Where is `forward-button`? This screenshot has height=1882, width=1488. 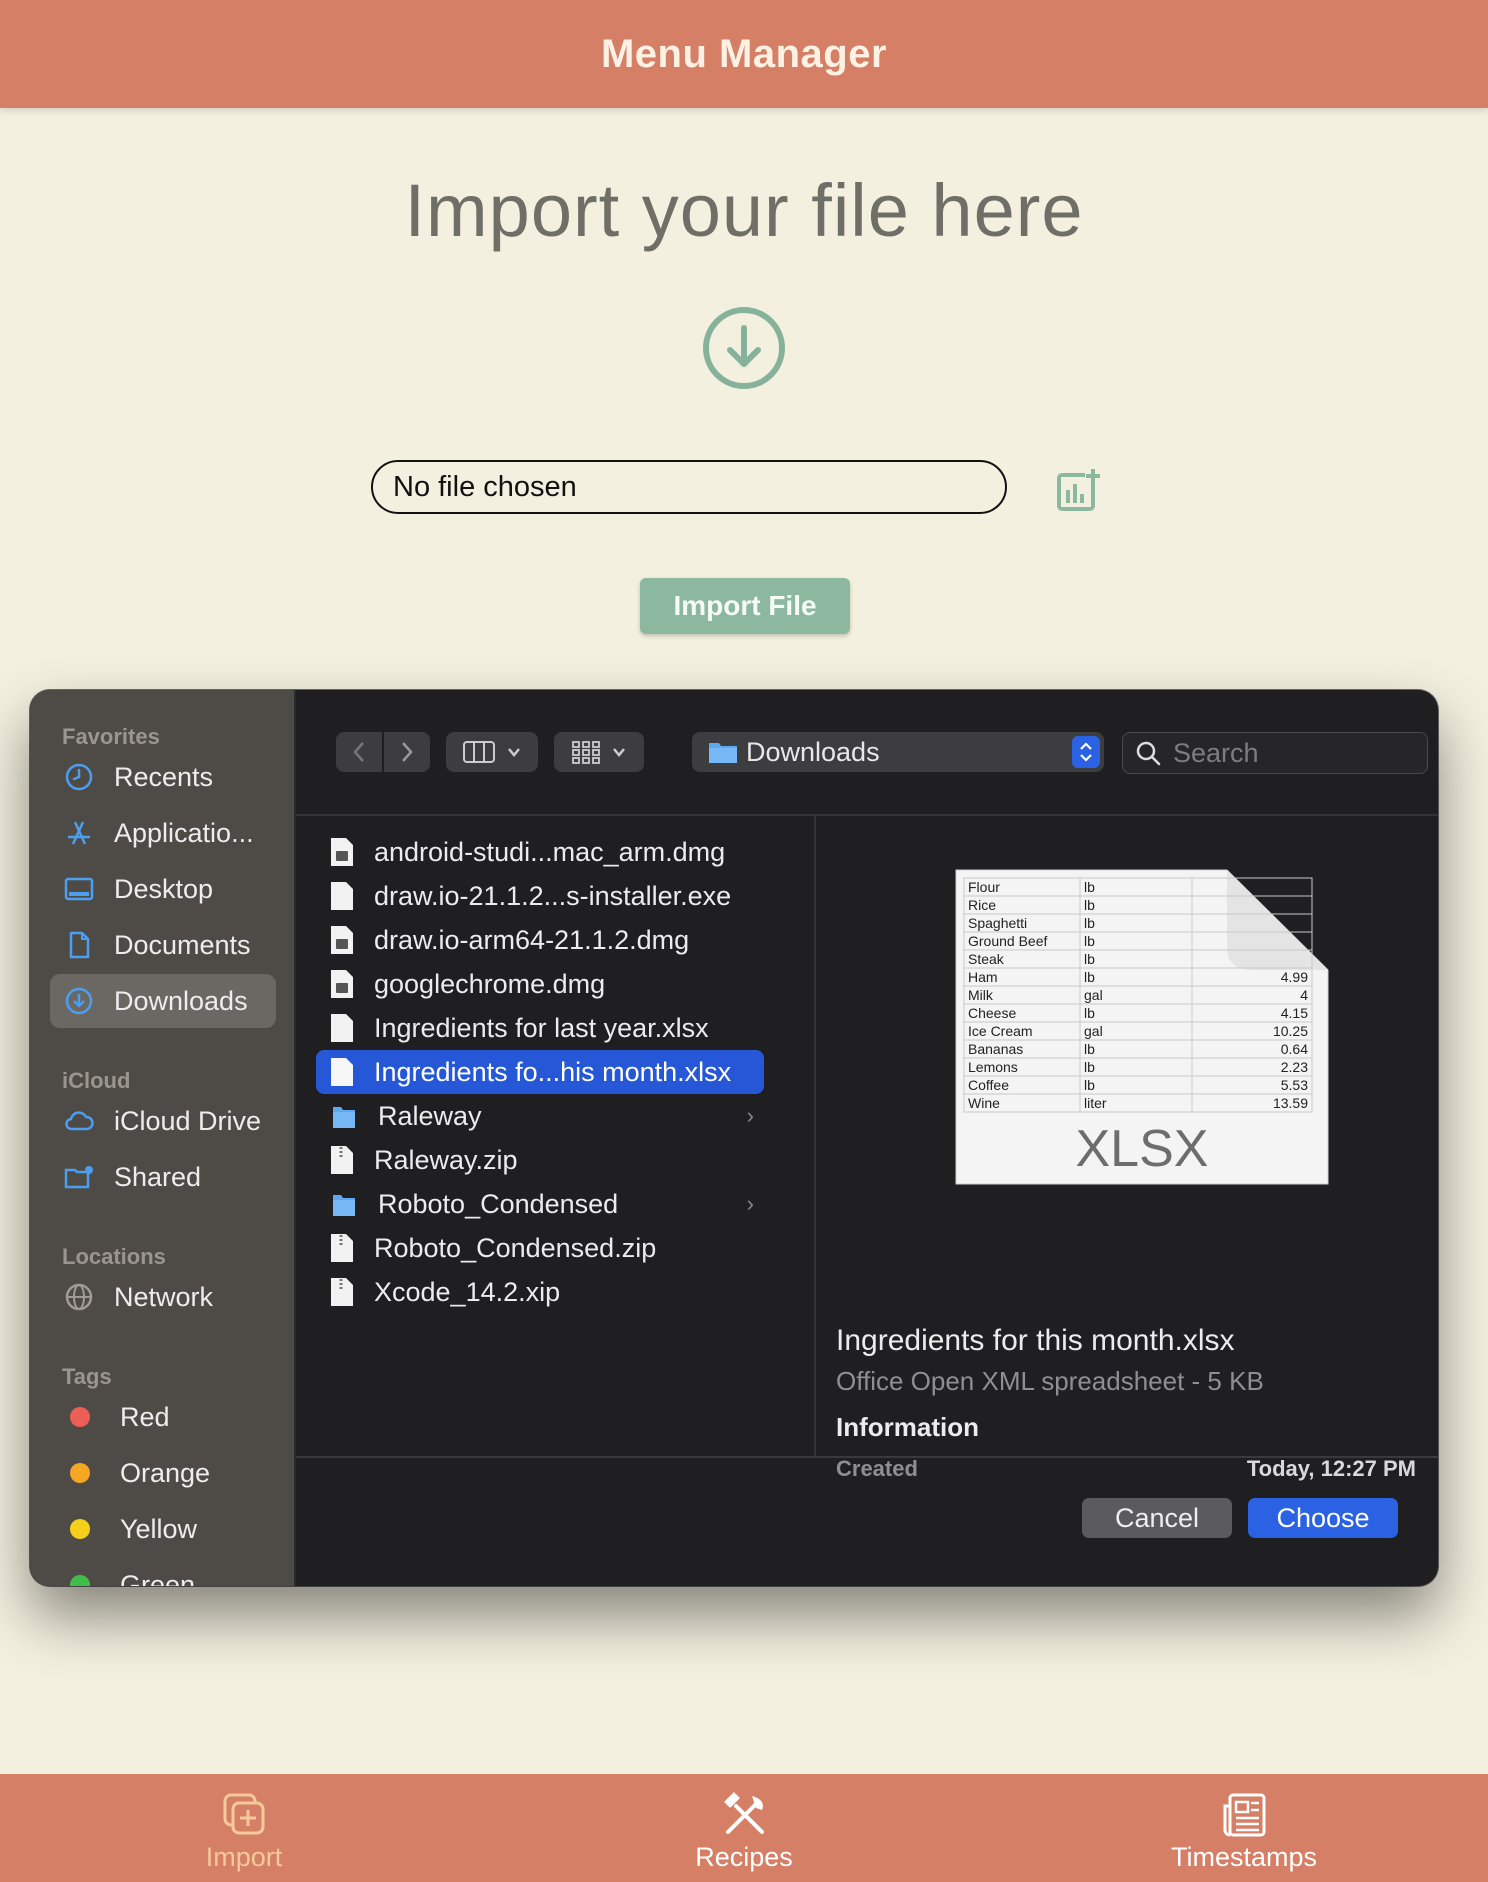
forward-button is located at coordinates (407, 752).